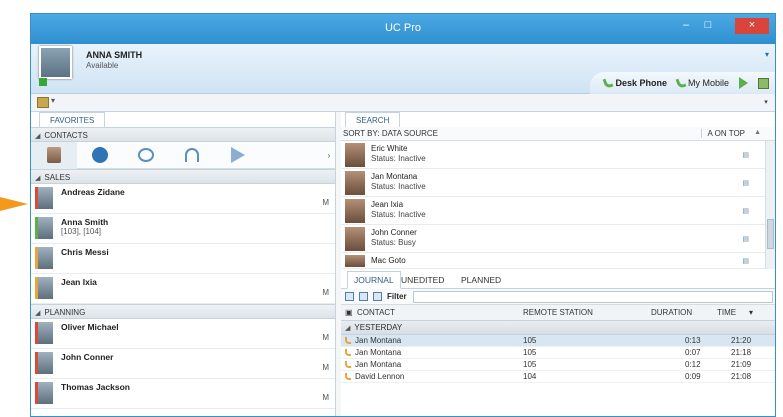 The image size is (783, 417). What do you see at coordinates (558, 183) in the screenshot?
I see `search-result-row: Jan Montana Status: Inactive ▤` at bounding box center [558, 183].